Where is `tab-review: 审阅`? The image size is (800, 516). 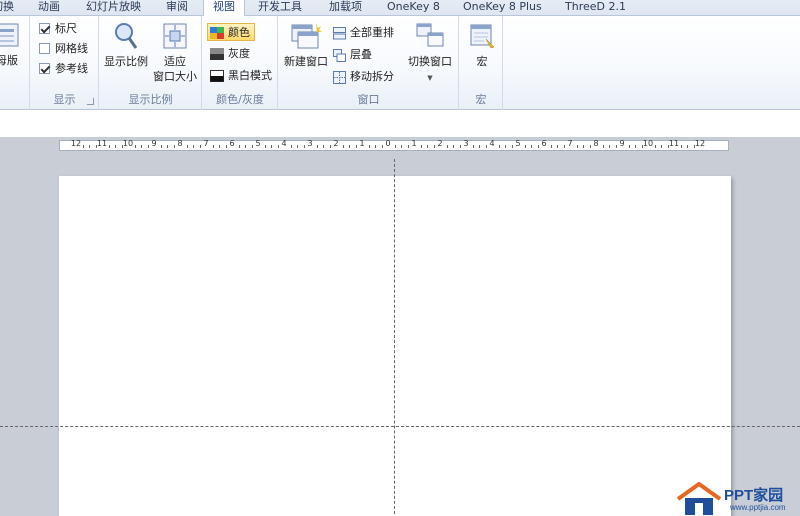 tab-review: 审阅 is located at coordinates (177, 8).